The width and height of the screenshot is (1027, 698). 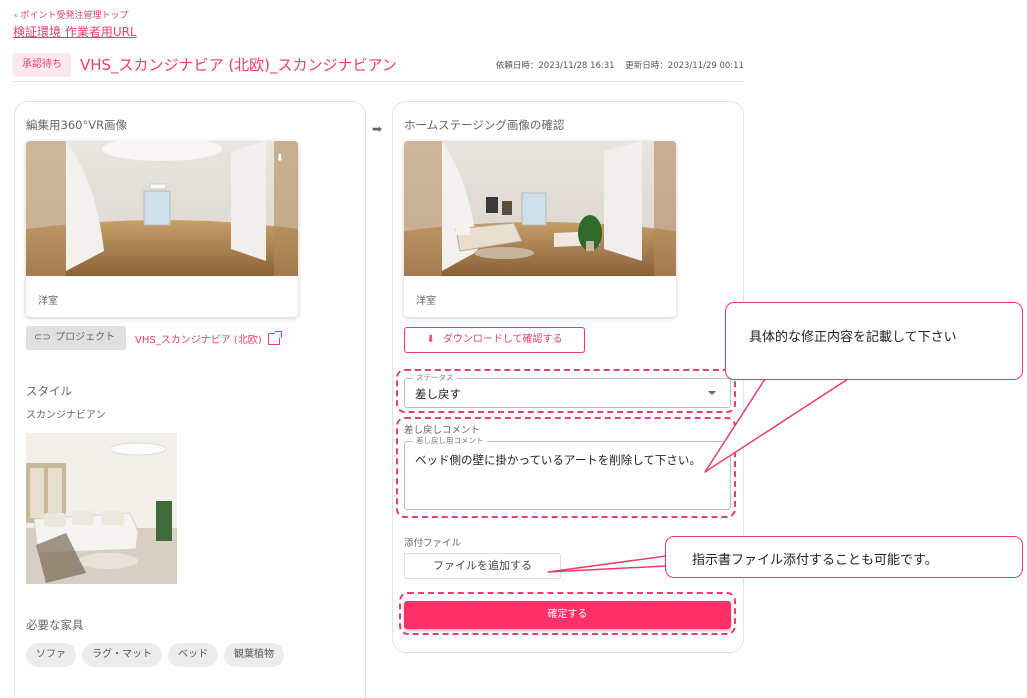 I want to click on furniture-chip-list: ソファ ラグ・マット ベッド 観葉植物, so click(x=155, y=655).